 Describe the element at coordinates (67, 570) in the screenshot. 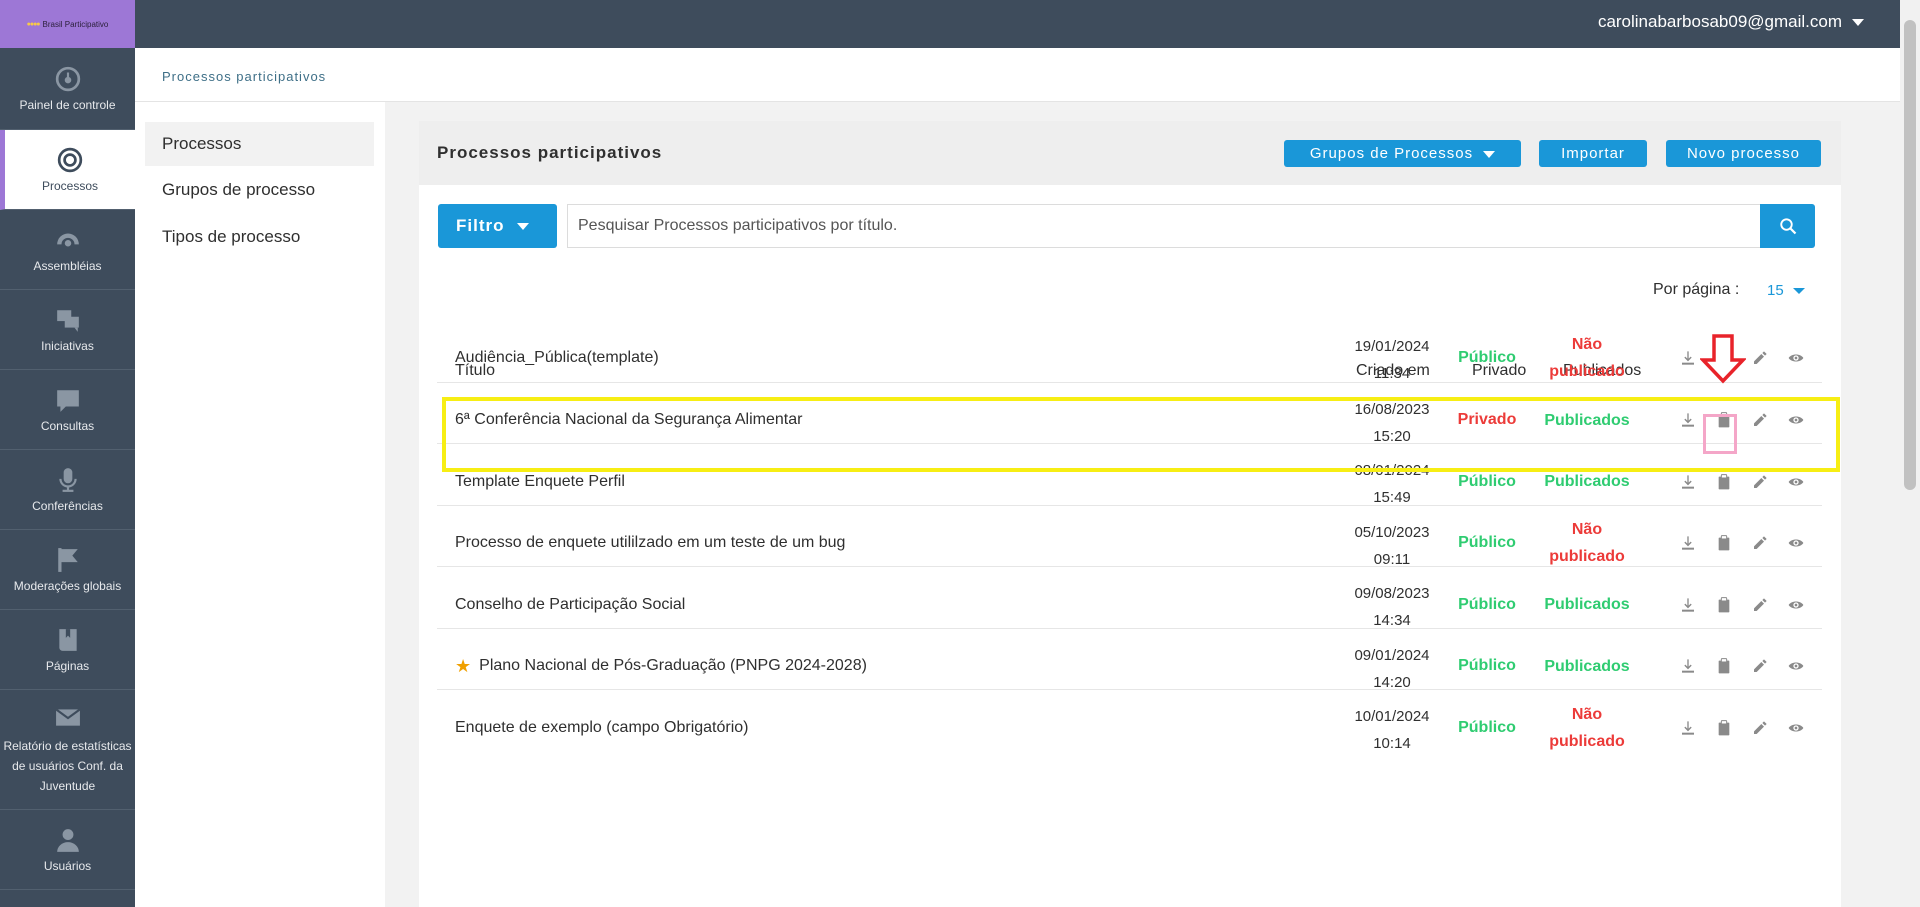

I see `sidebar-item-moderacoes: Moderações globais` at that location.